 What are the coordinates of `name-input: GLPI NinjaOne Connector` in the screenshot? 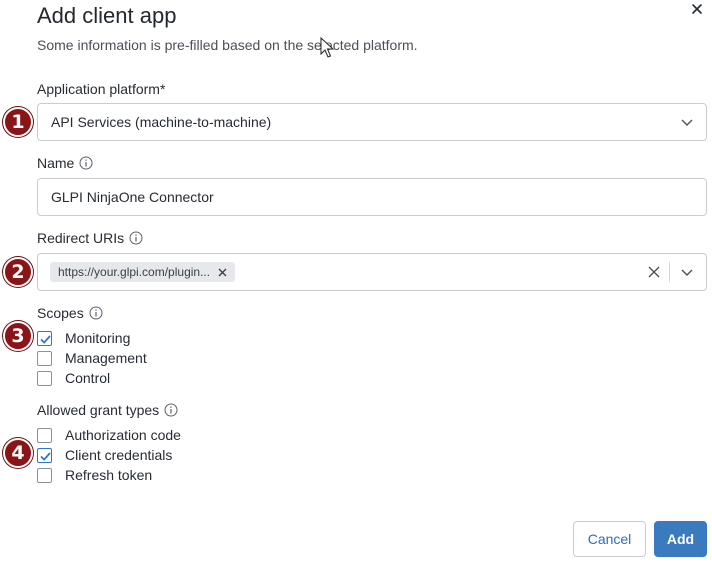 It's located at (372, 197).